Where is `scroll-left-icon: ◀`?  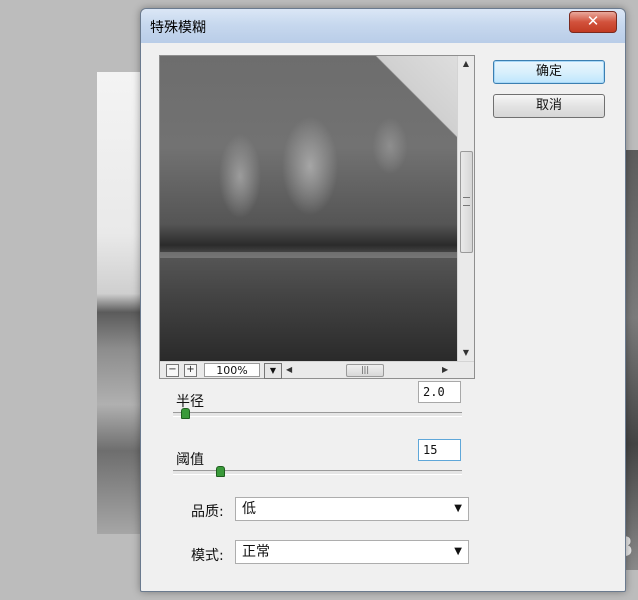 scroll-left-icon: ◀ is located at coordinates (289, 370).